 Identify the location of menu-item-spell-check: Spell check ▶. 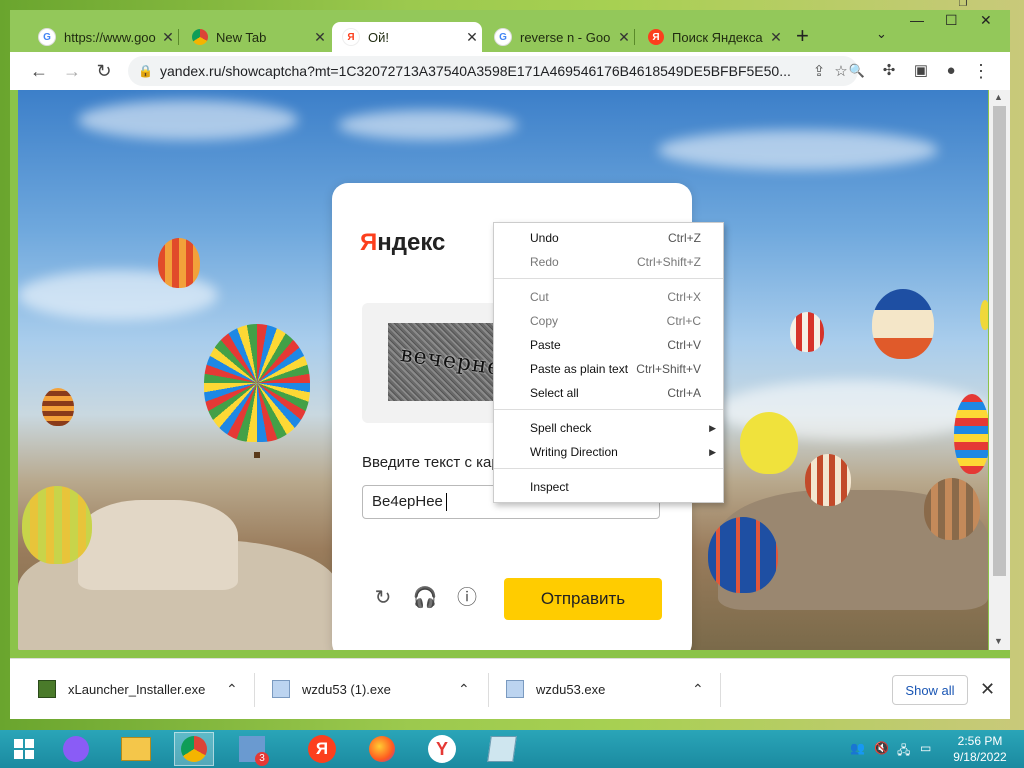
(608, 428).